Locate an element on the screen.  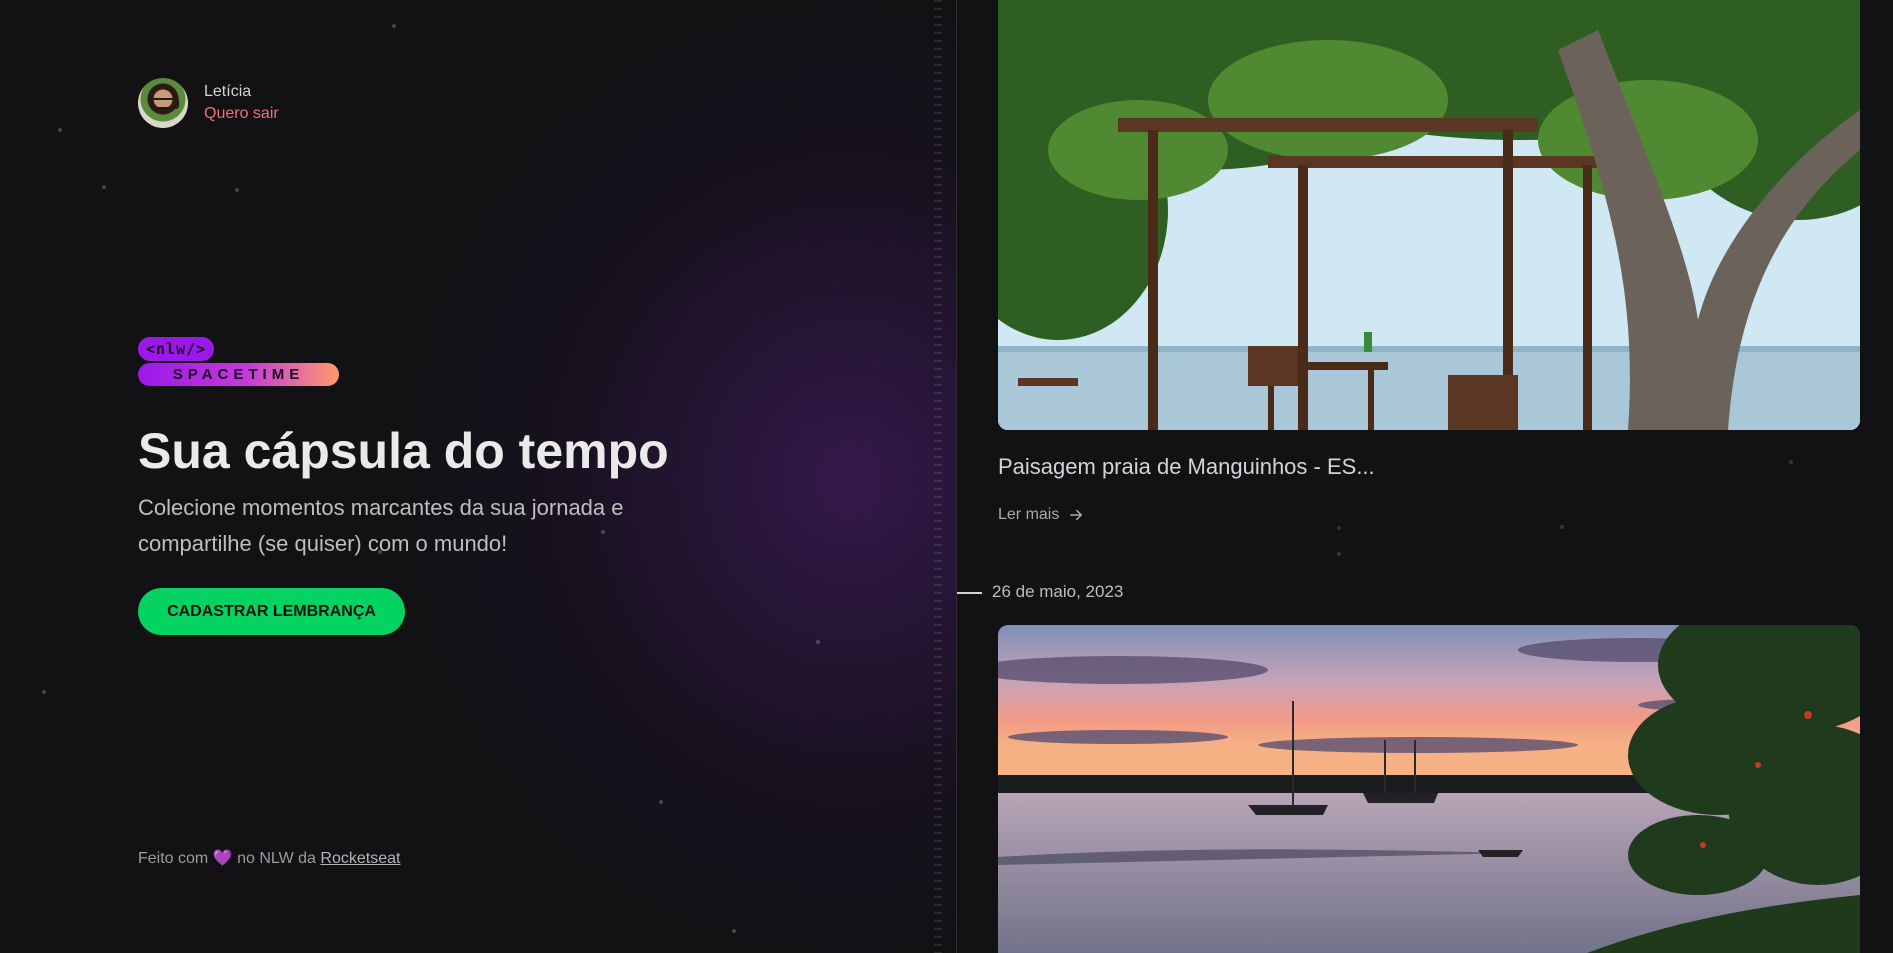
footer: Feito com 💜 no NLW da Rocketseat is located at coordinates (269, 858).